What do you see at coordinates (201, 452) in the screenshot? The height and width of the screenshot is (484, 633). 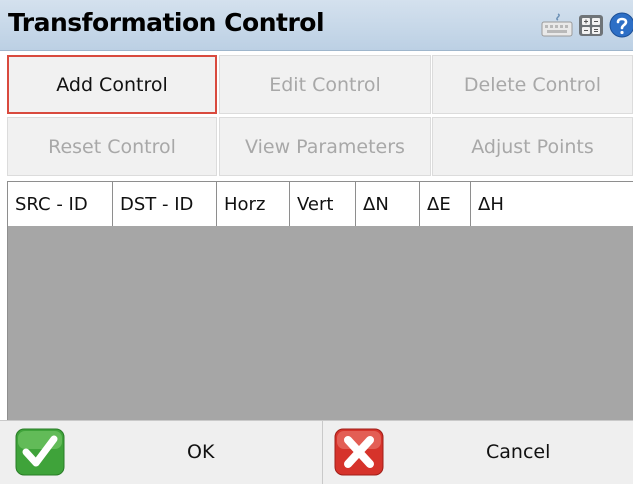 I see `ok-label: OK` at bounding box center [201, 452].